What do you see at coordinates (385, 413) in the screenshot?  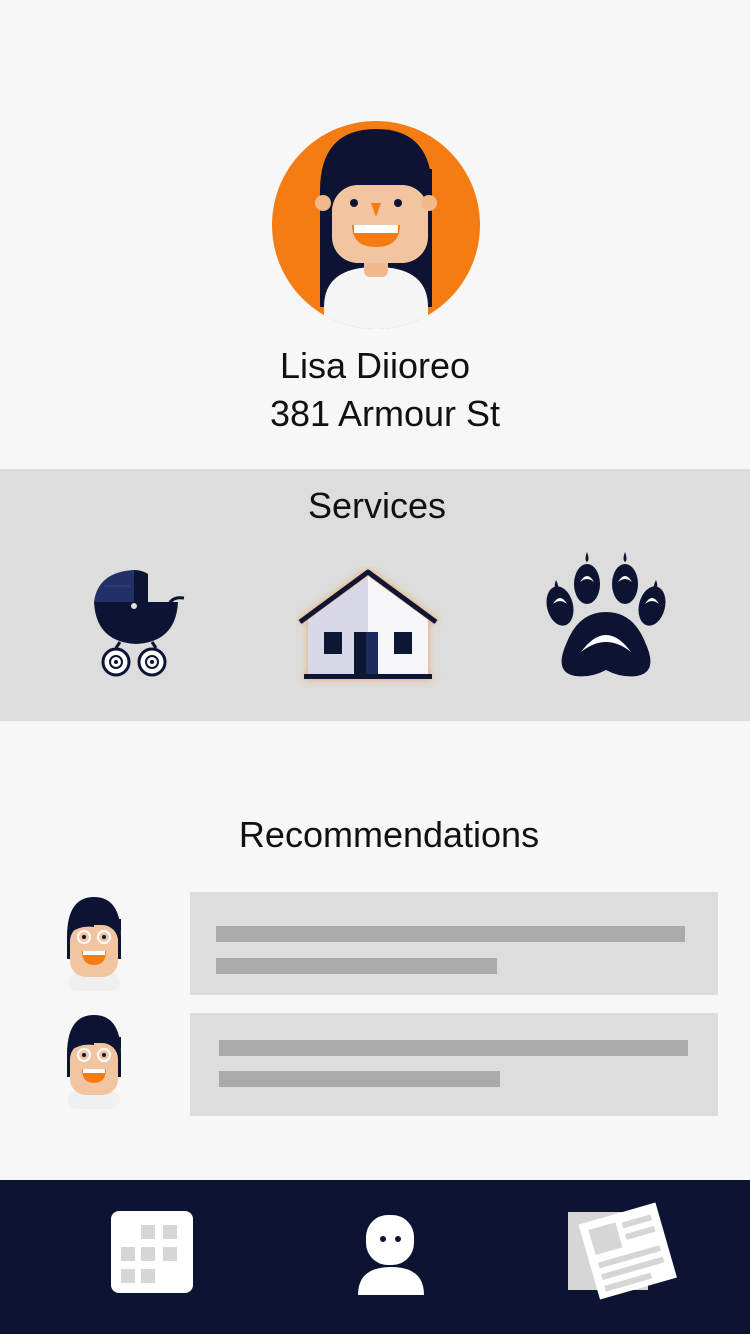 I see `profile-address: 381 Armour St` at bounding box center [385, 413].